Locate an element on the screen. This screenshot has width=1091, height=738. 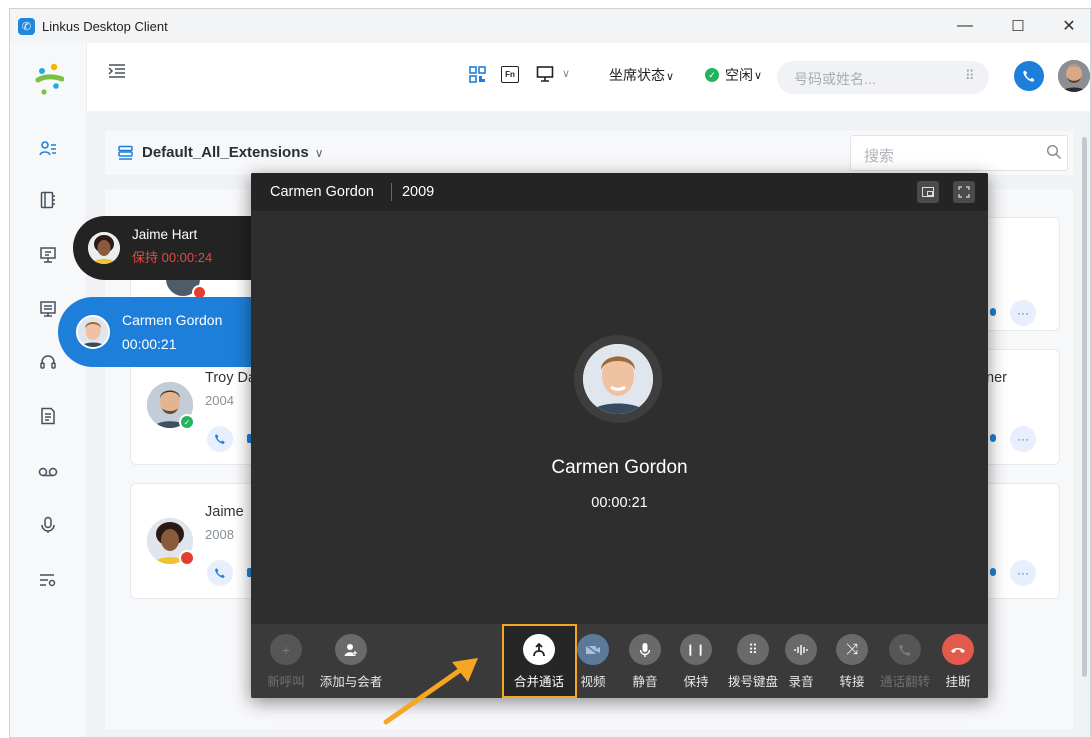
video-button: 视频 is located at coordinates (593, 662).